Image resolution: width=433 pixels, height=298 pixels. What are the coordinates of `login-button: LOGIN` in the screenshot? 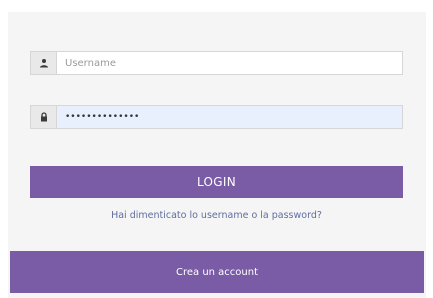 It's located at (216, 182).